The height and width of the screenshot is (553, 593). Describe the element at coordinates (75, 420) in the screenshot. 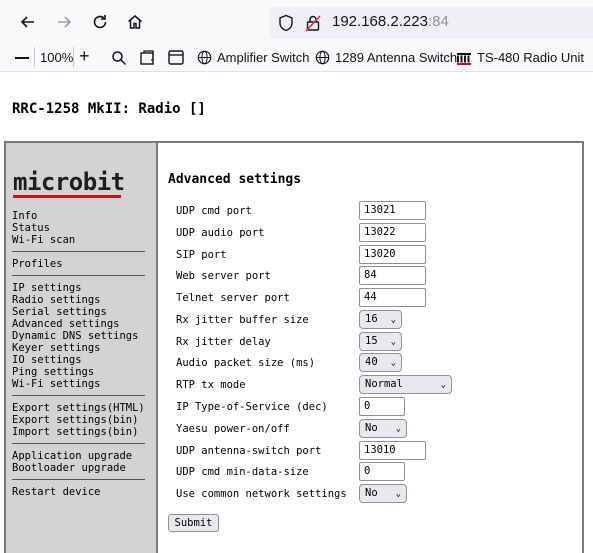

I see `sidebar-link-export-bin: Export settings(bin)` at that location.